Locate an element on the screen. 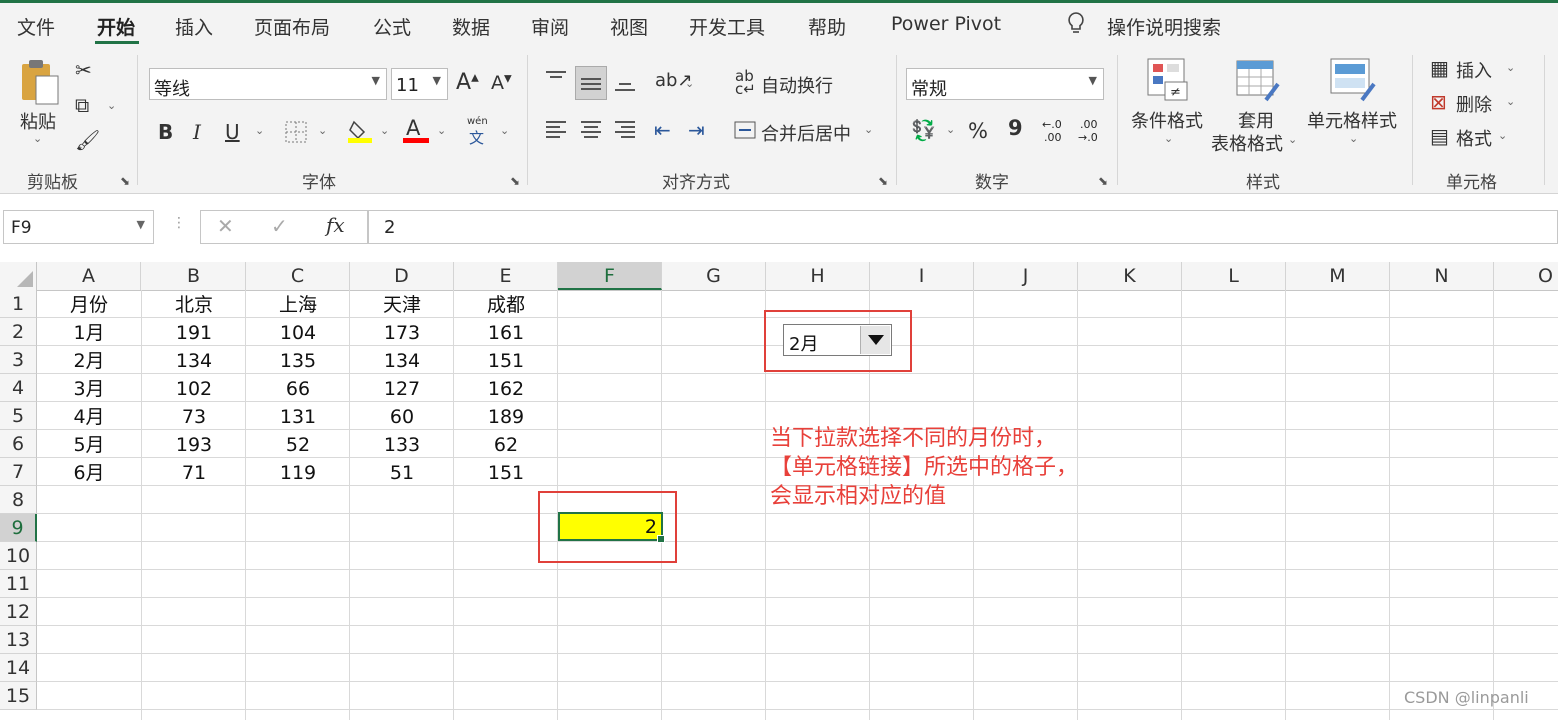 The height and width of the screenshot is (720, 1558). tab-review: 审阅 is located at coordinates (550, 26).